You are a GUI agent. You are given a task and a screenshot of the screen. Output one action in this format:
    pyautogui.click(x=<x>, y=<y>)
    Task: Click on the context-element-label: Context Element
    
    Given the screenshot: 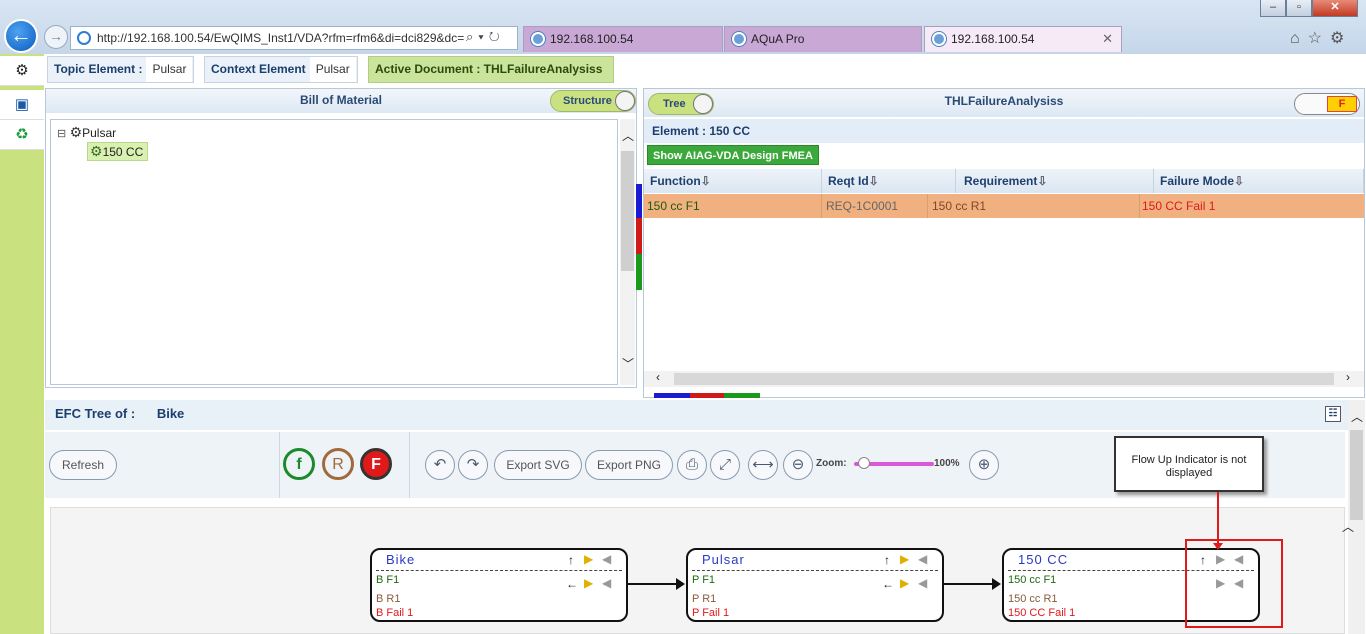 What is the action you would take?
    pyautogui.click(x=258, y=69)
    